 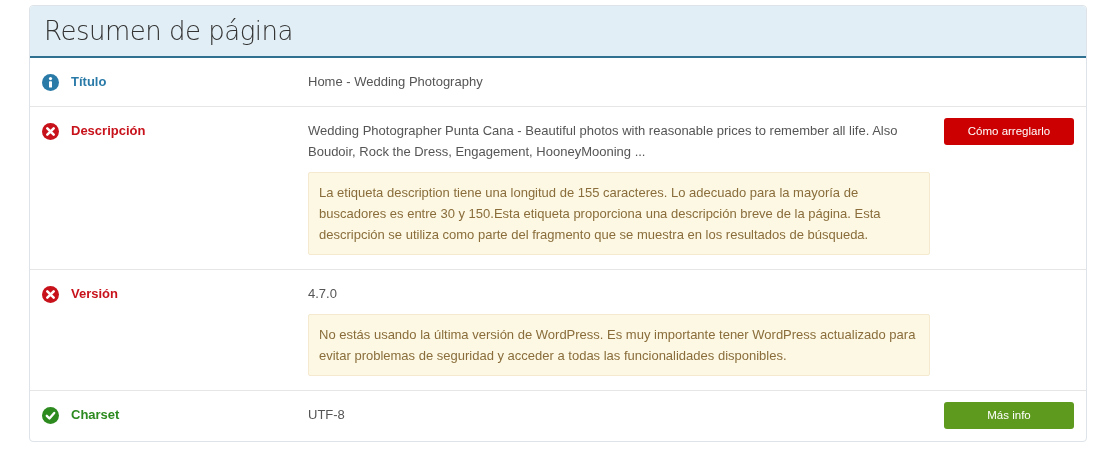 What do you see at coordinates (108, 131) in the screenshot?
I see `row-label: Descripción` at bounding box center [108, 131].